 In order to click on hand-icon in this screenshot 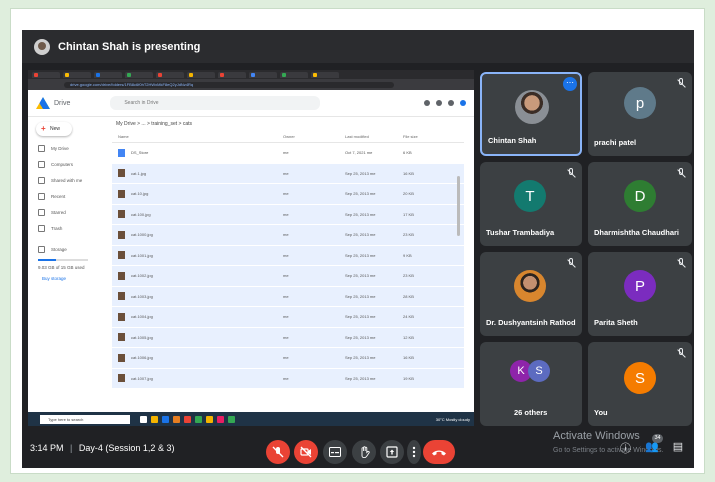, I will do `click(365, 452)`.